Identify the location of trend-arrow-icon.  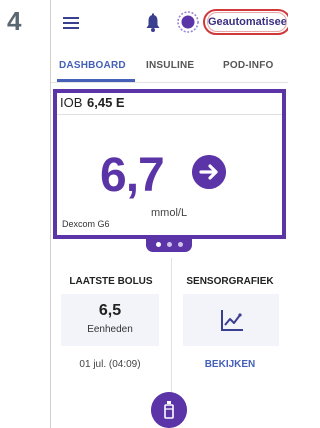
(209, 172).